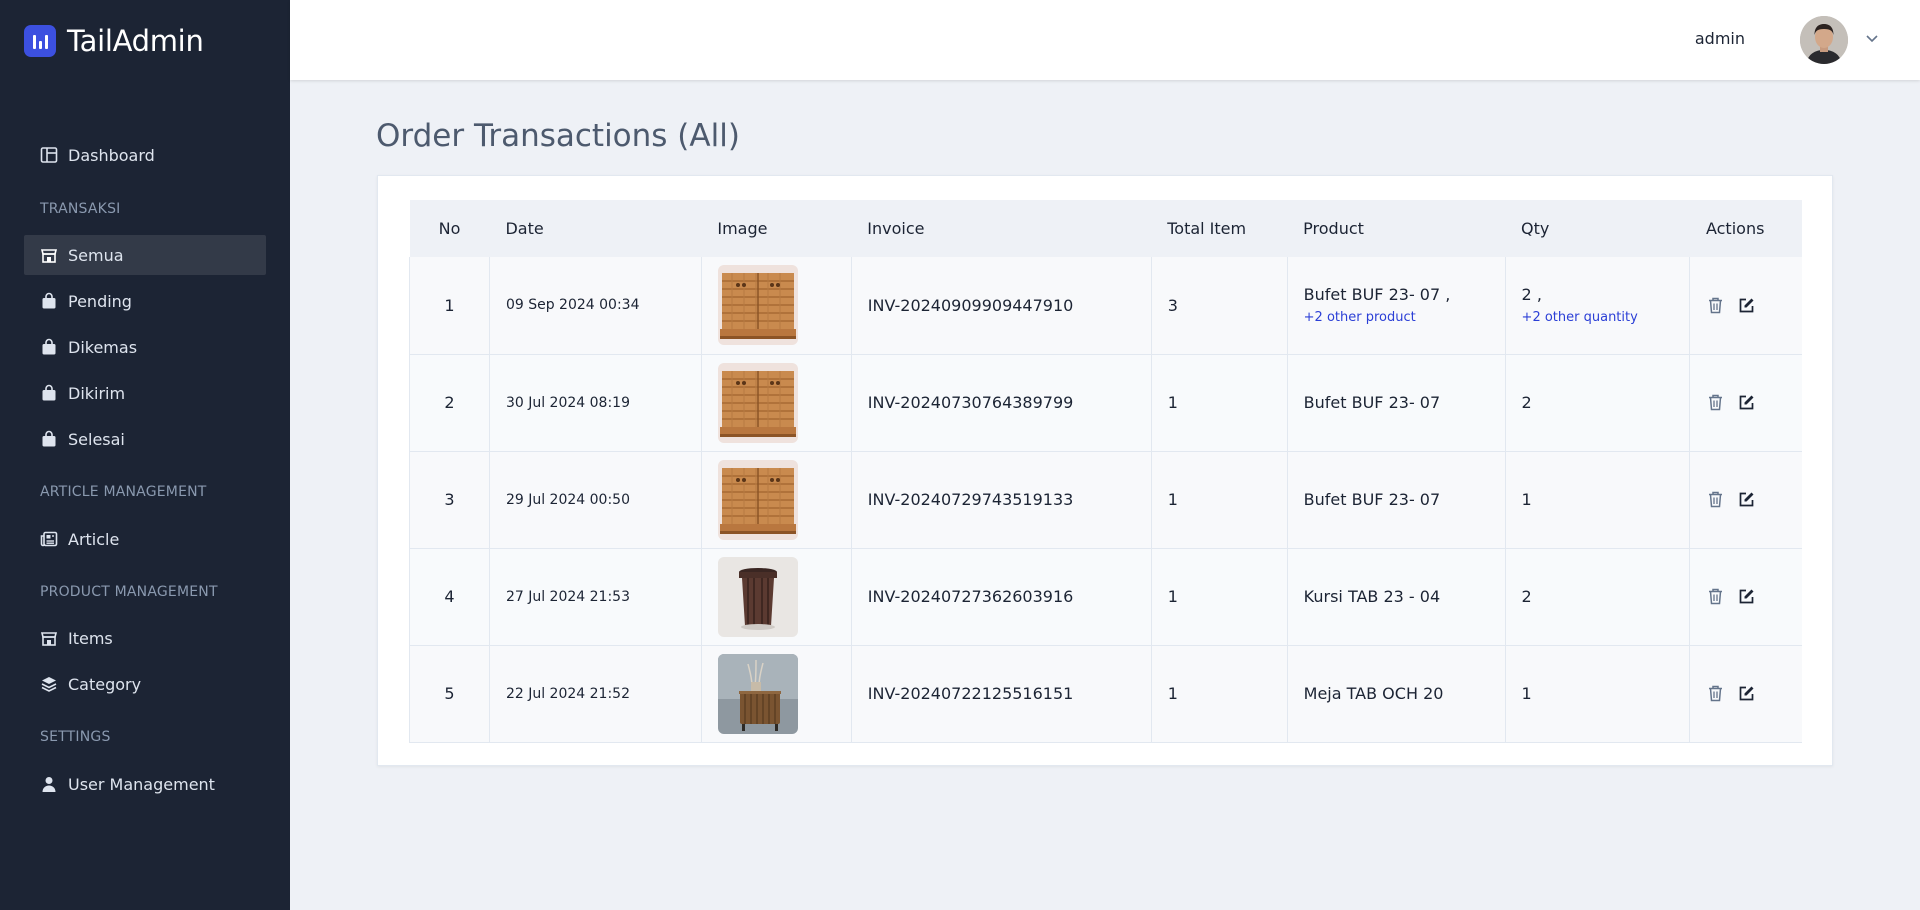 This screenshot has width=1920, height=910. I want to click on sidebar-item-label: Items, so click(90, 638).